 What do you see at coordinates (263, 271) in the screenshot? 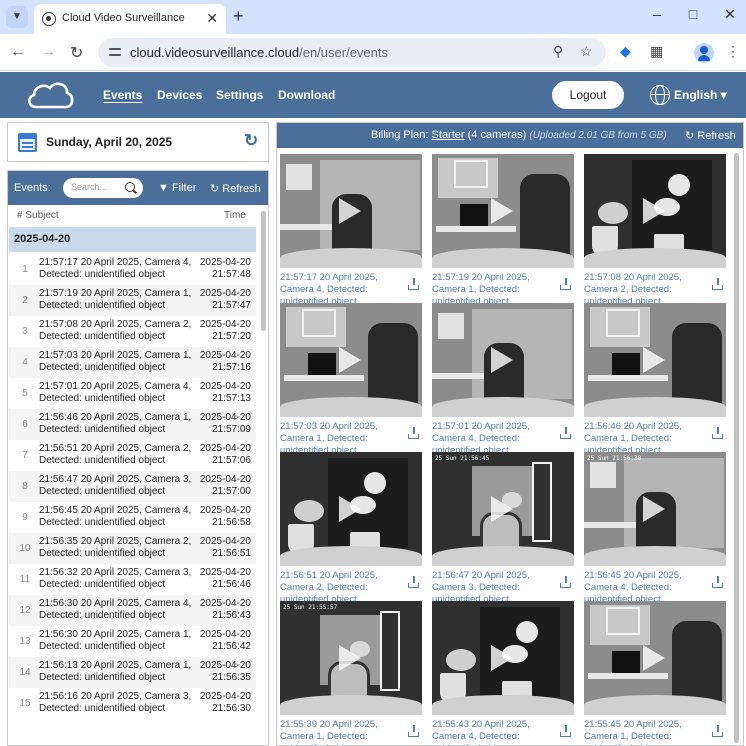
I see `events-scrollbar` at bounding box center [263, 271].